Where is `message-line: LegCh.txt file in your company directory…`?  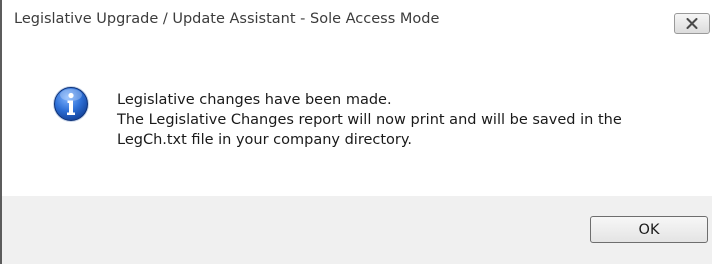
message-line: LegCh.txt file in your company directory… is located at coordinates (265, 140).